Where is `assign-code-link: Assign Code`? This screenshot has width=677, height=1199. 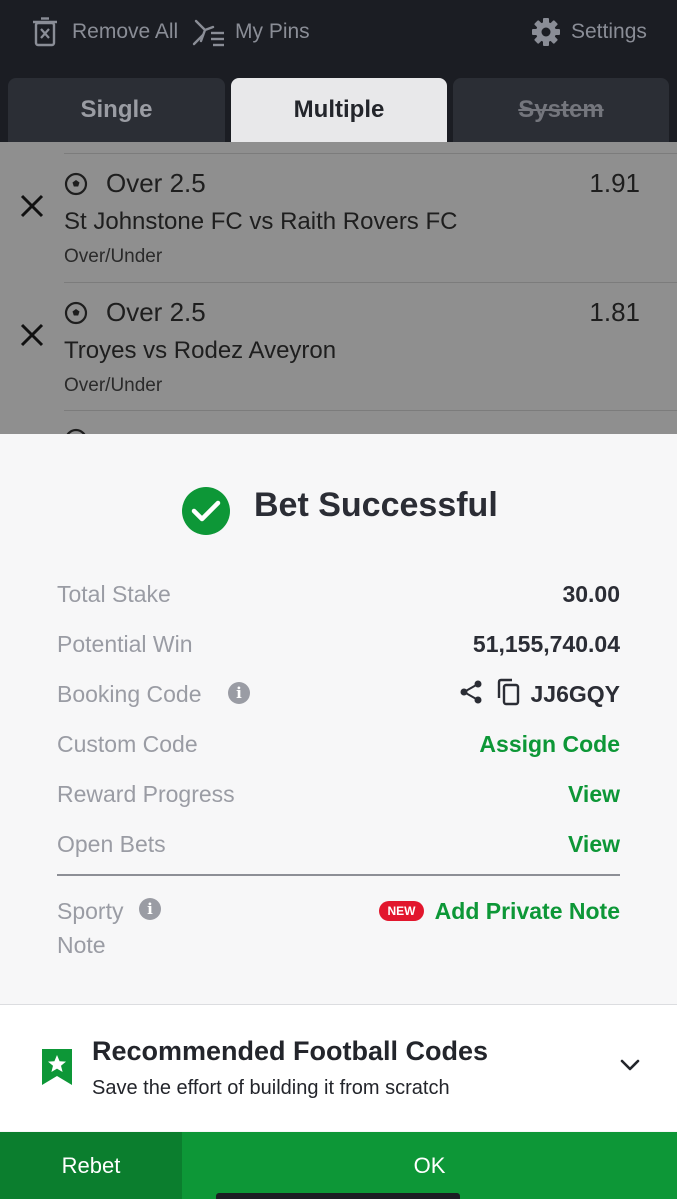 assign-code-link: Assign Code is located at coordinates (549, 744).